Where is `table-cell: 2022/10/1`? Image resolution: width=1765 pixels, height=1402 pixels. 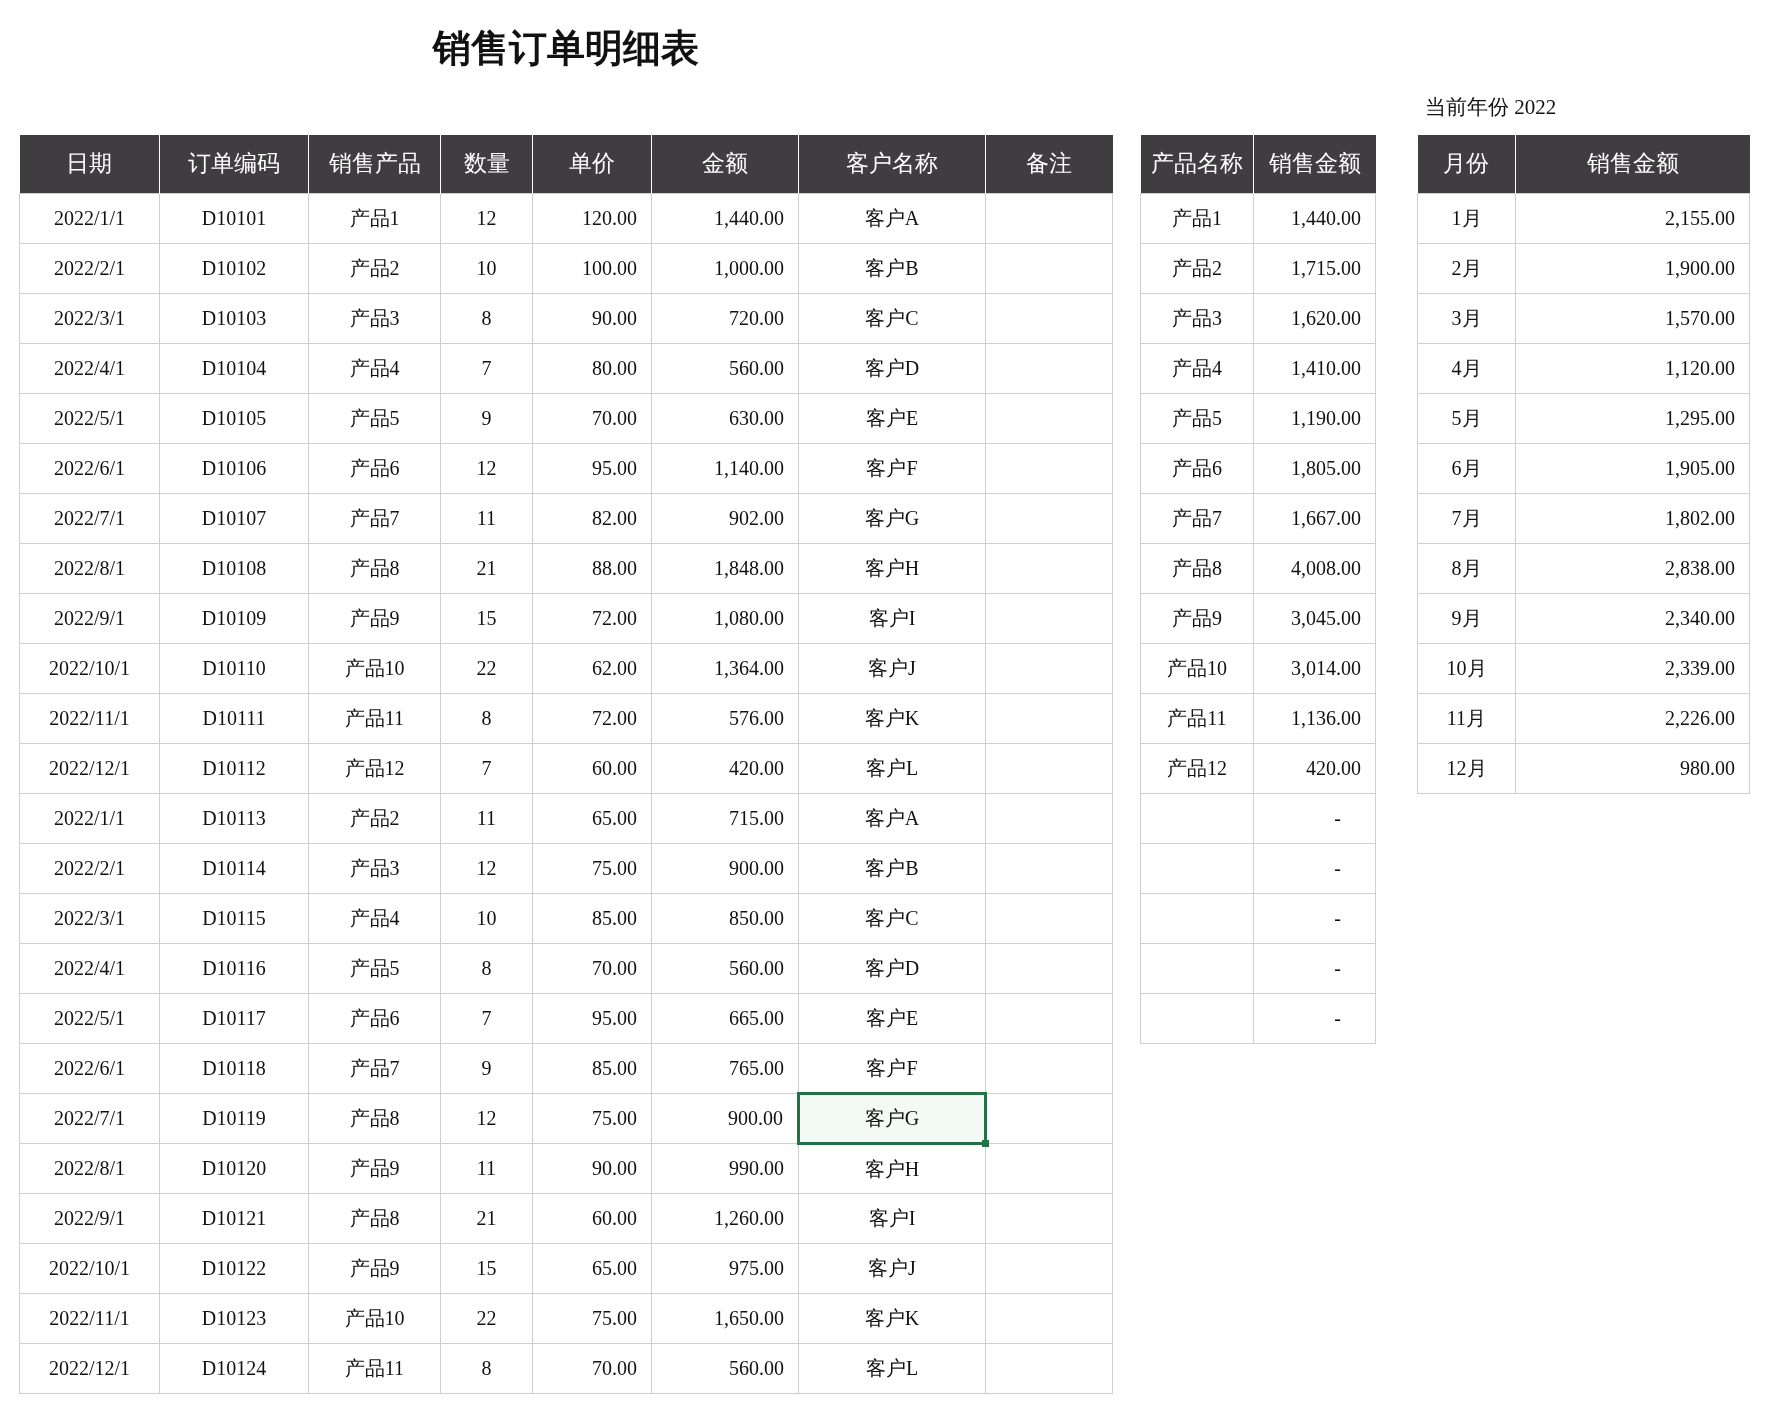 table-cell: 2022/10/1 is located at coordinates (89, 1268).